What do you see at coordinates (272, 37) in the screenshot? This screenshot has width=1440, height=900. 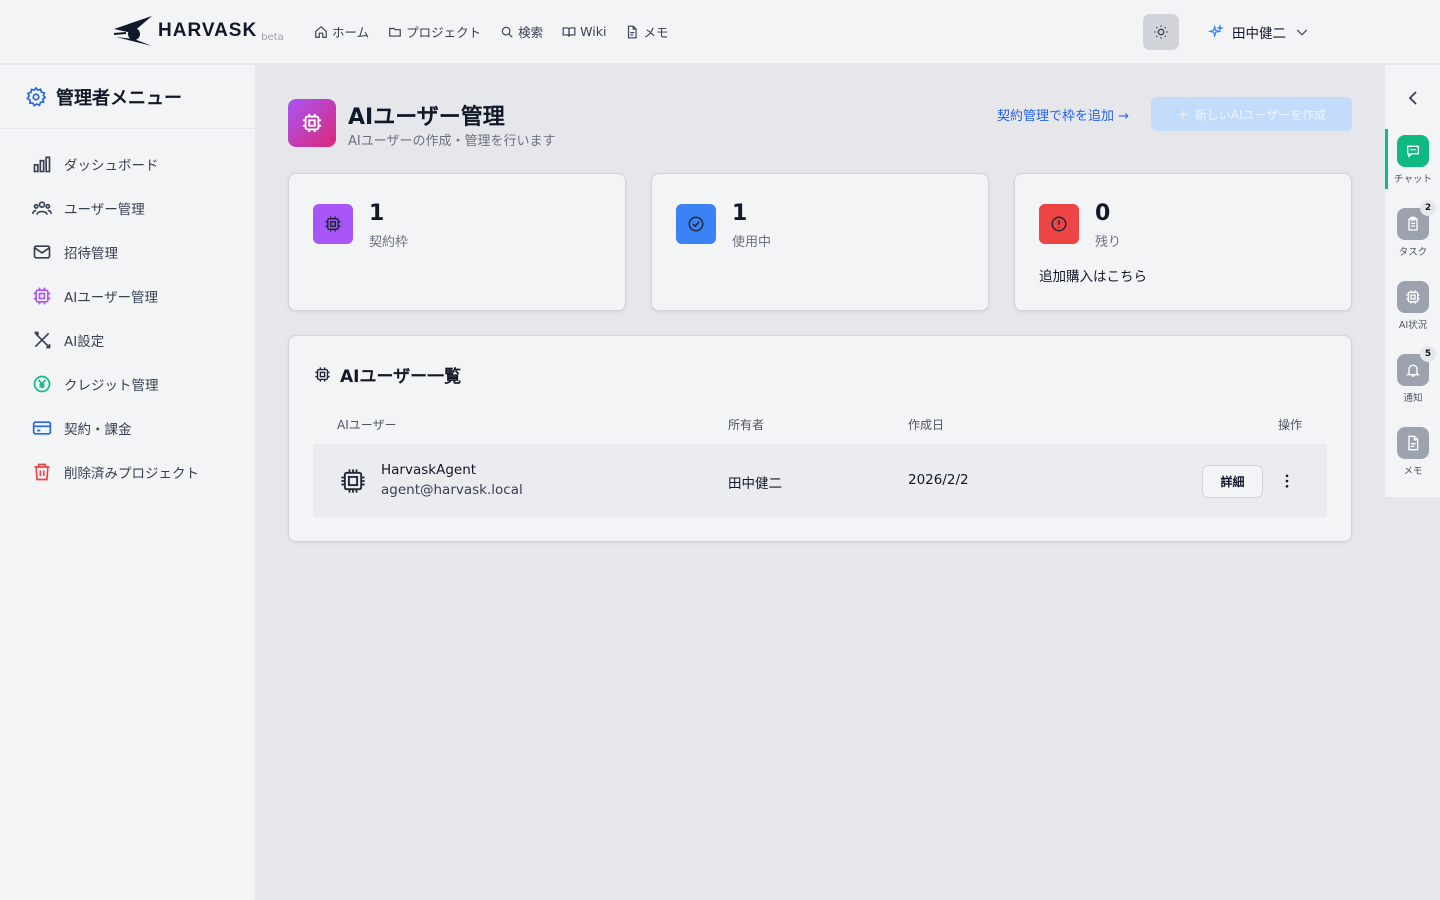 I see `beta-badge: beta` at bounding box center [272, 37].